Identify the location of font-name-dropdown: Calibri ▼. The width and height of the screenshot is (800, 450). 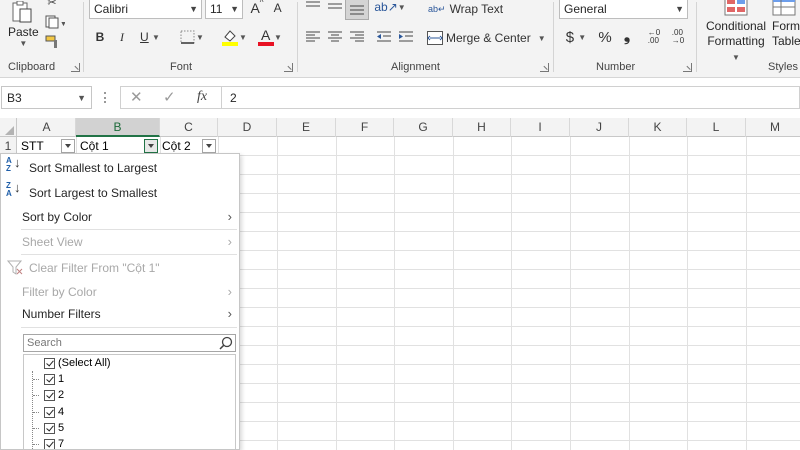
(145, 9).